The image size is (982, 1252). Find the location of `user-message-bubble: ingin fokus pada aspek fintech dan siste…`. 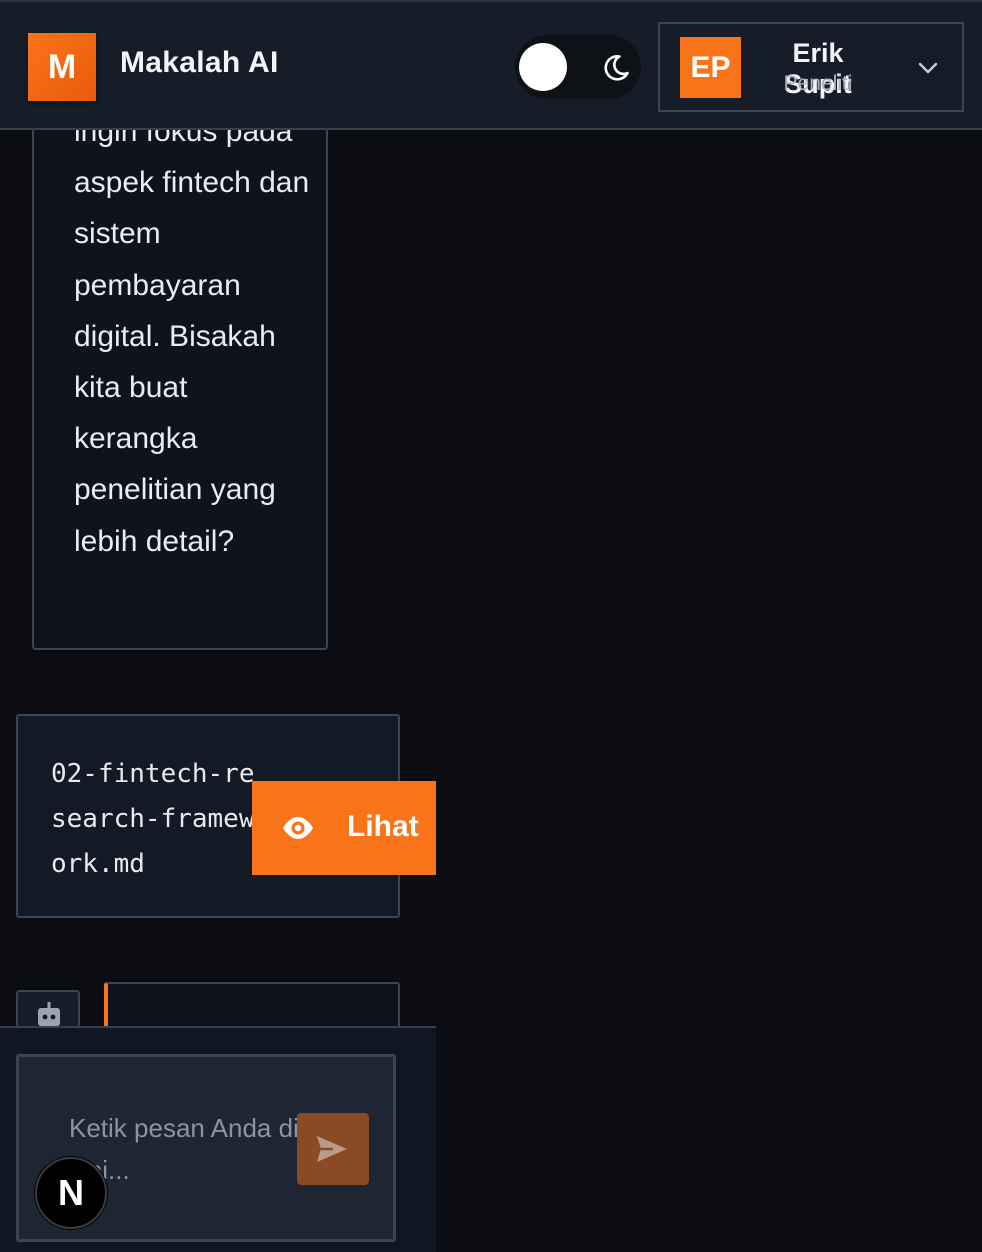

user-message-bubble: ingin fokus pada aspek fintech dan siste… is located at coordinates (180, 355).